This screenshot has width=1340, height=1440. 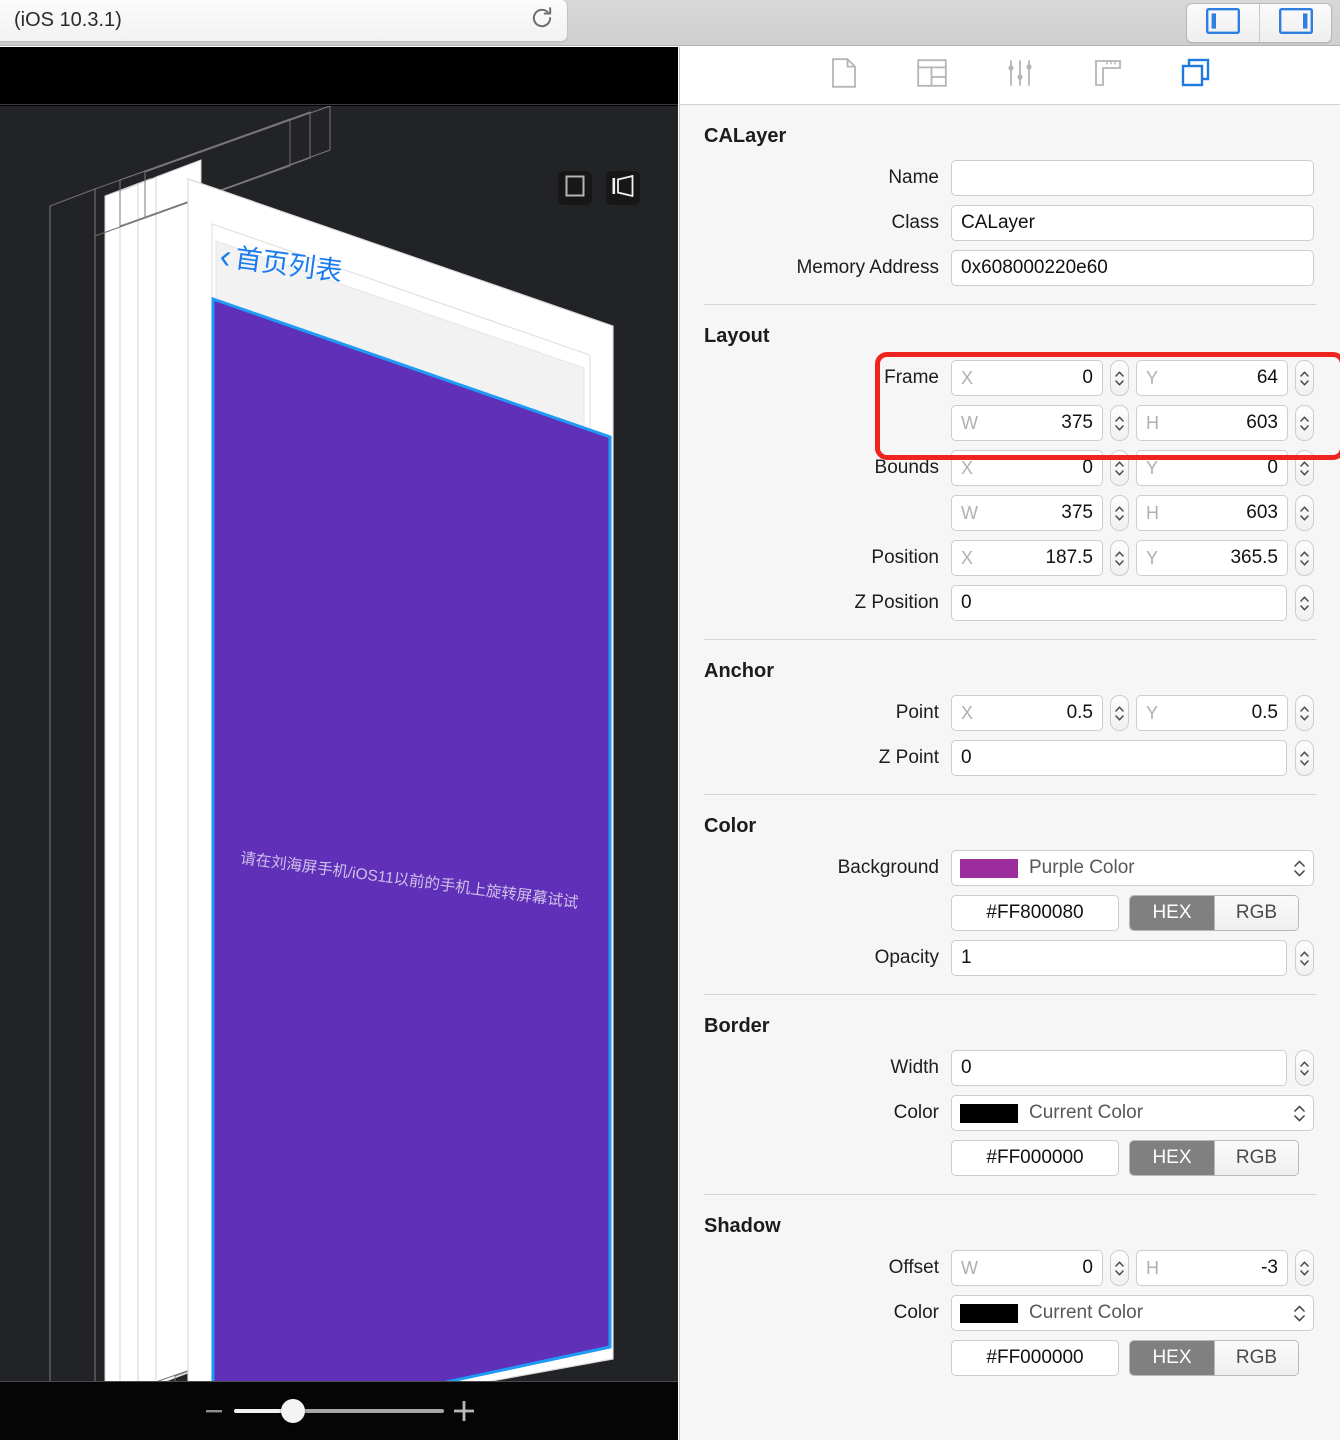 What do you see at coordinates (906, 957) in the screenshot?
I see `label-opacity: Opacity` at bounding box center [906, 957].